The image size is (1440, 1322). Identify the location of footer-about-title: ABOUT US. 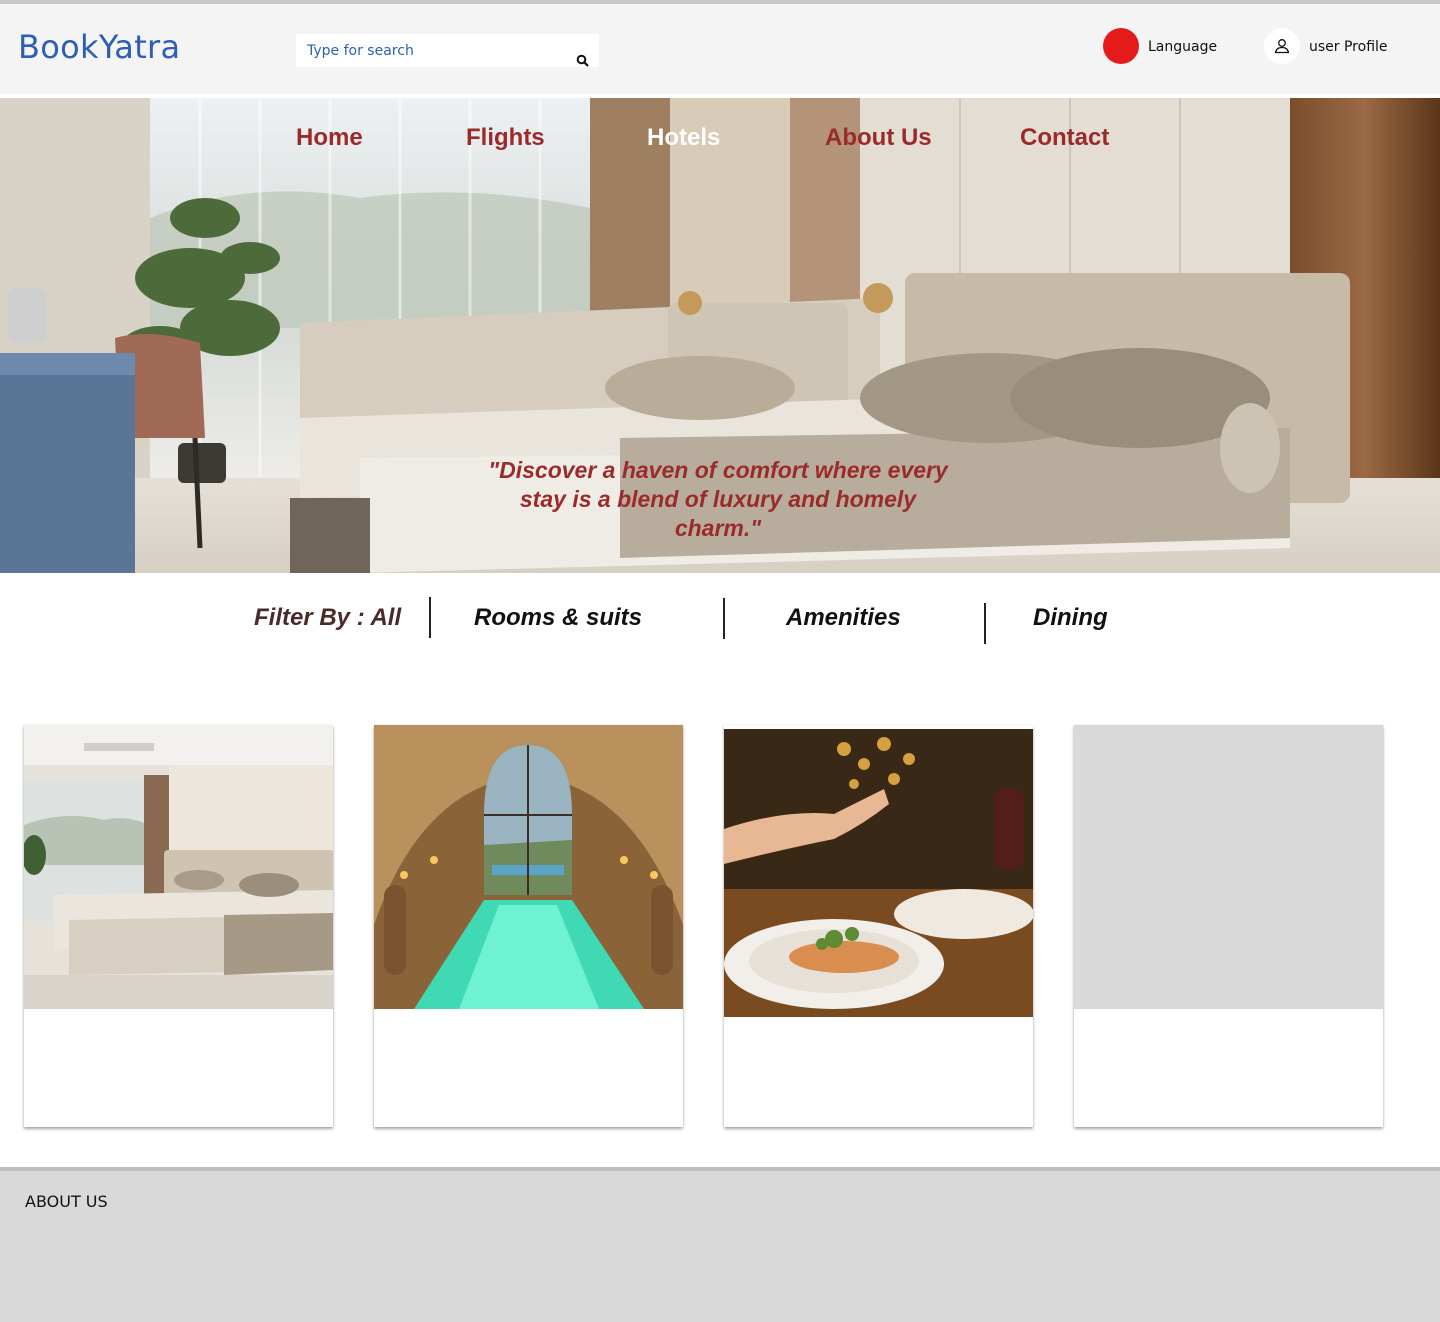
(66, 1201).